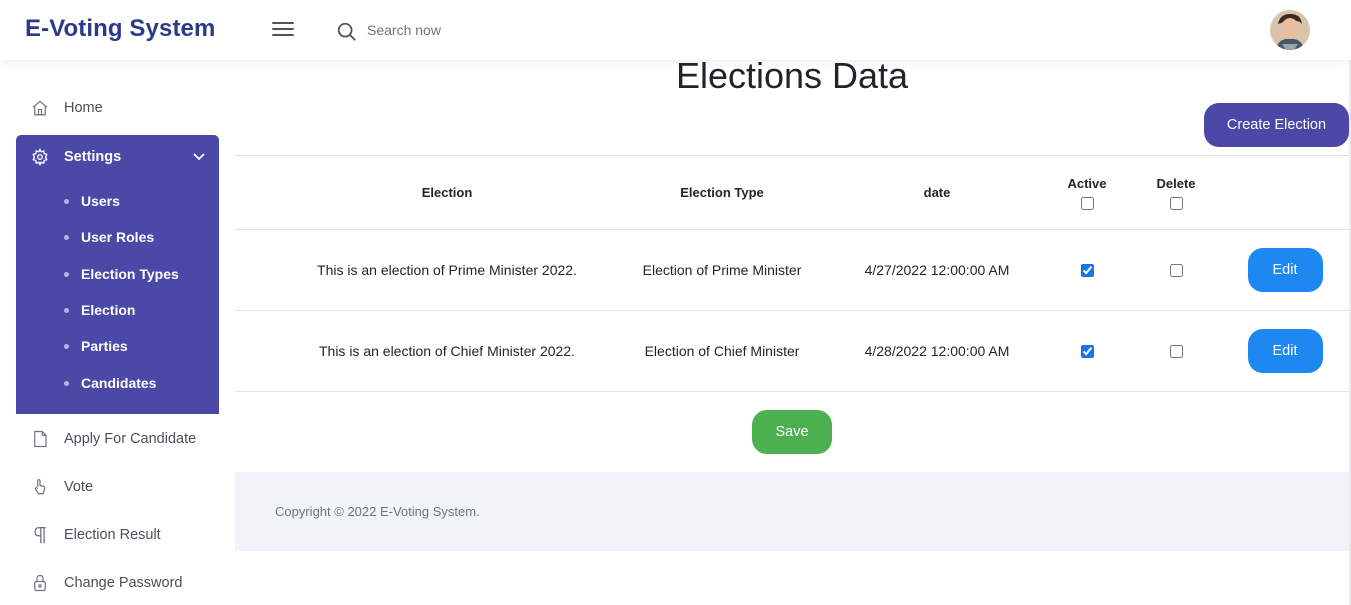  I want to click on menu-toggle-icon, so click(283, 31).